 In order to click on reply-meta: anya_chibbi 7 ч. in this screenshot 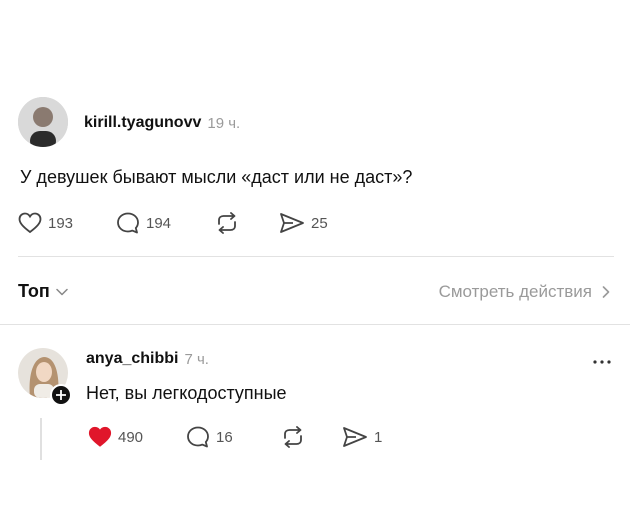, I will do `click(147, 359)`.